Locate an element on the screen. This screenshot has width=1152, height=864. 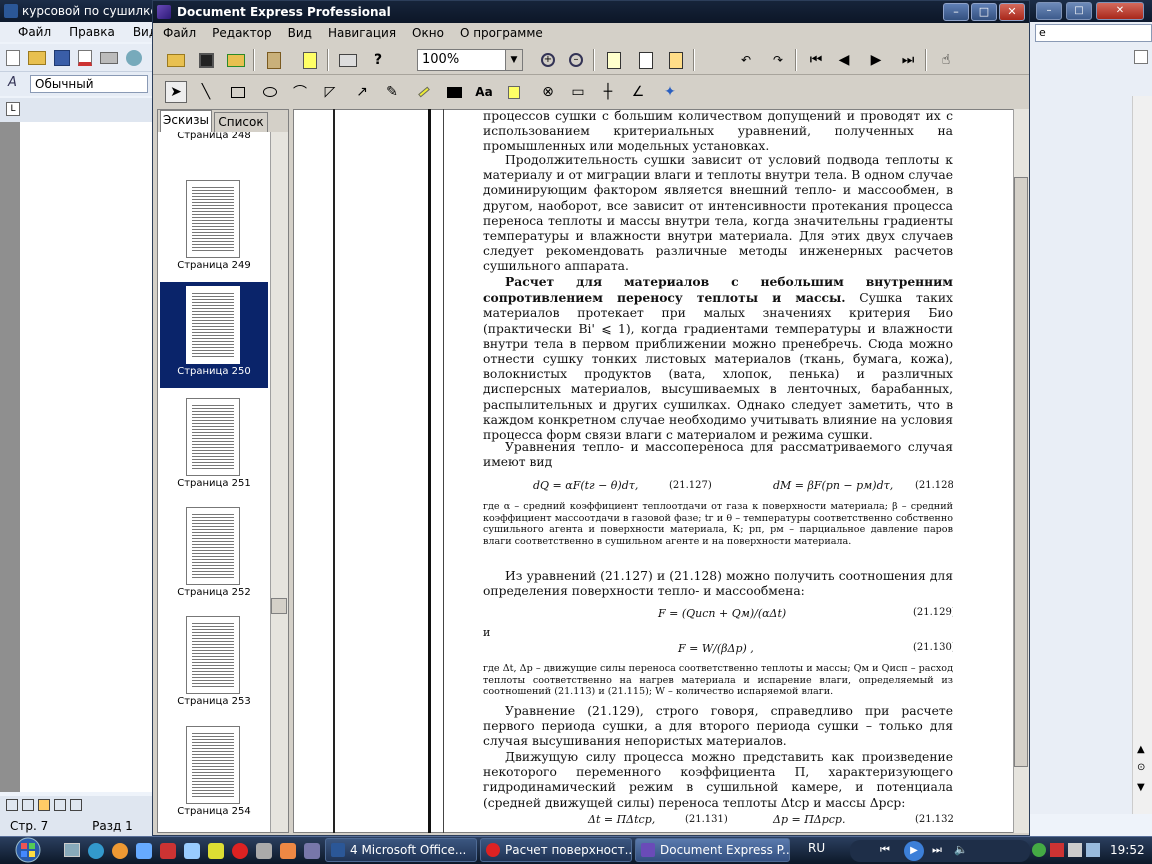
menu-editor: Редактор is located at coordinates (241, 33).